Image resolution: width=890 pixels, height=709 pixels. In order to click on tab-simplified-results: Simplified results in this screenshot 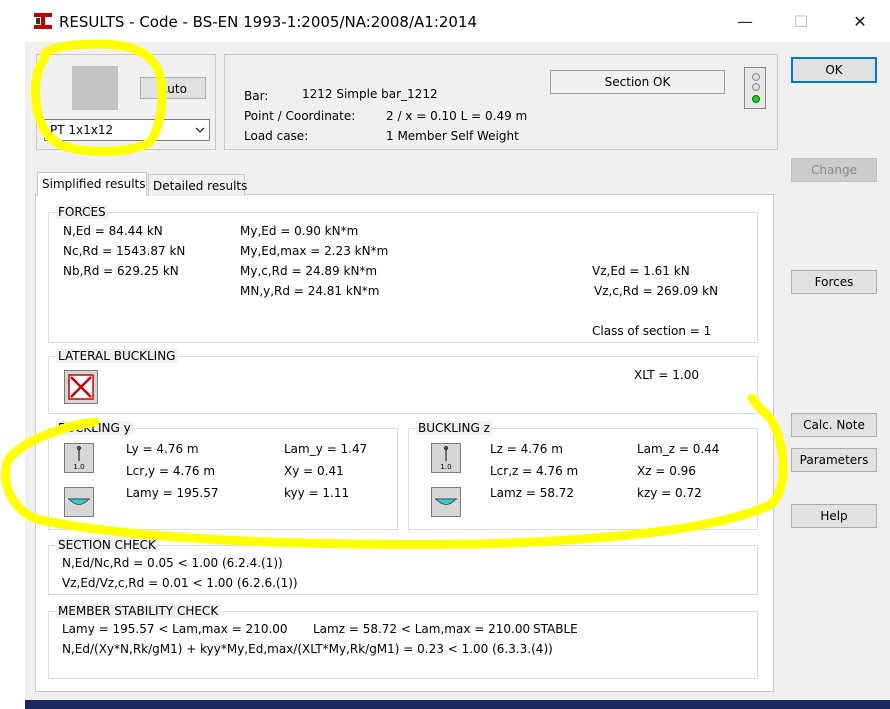, I will do `click(92, 184)`.